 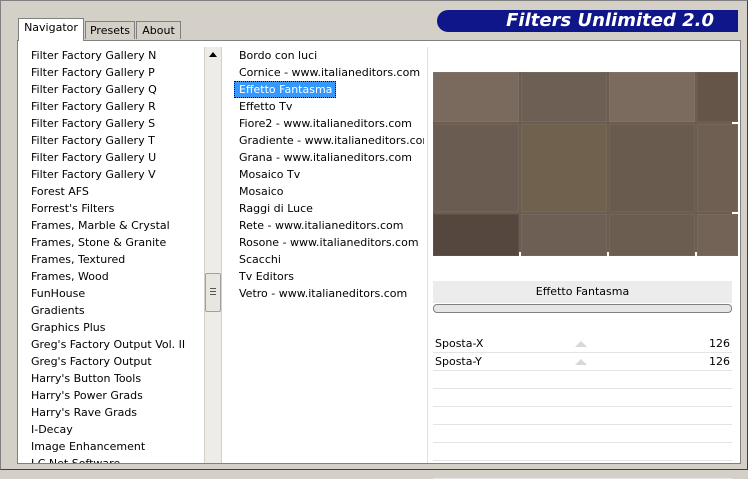 I want to click on parameter-sliders: Sposta-X 126 Sposta-Y 126, so click(x=582, y=407).